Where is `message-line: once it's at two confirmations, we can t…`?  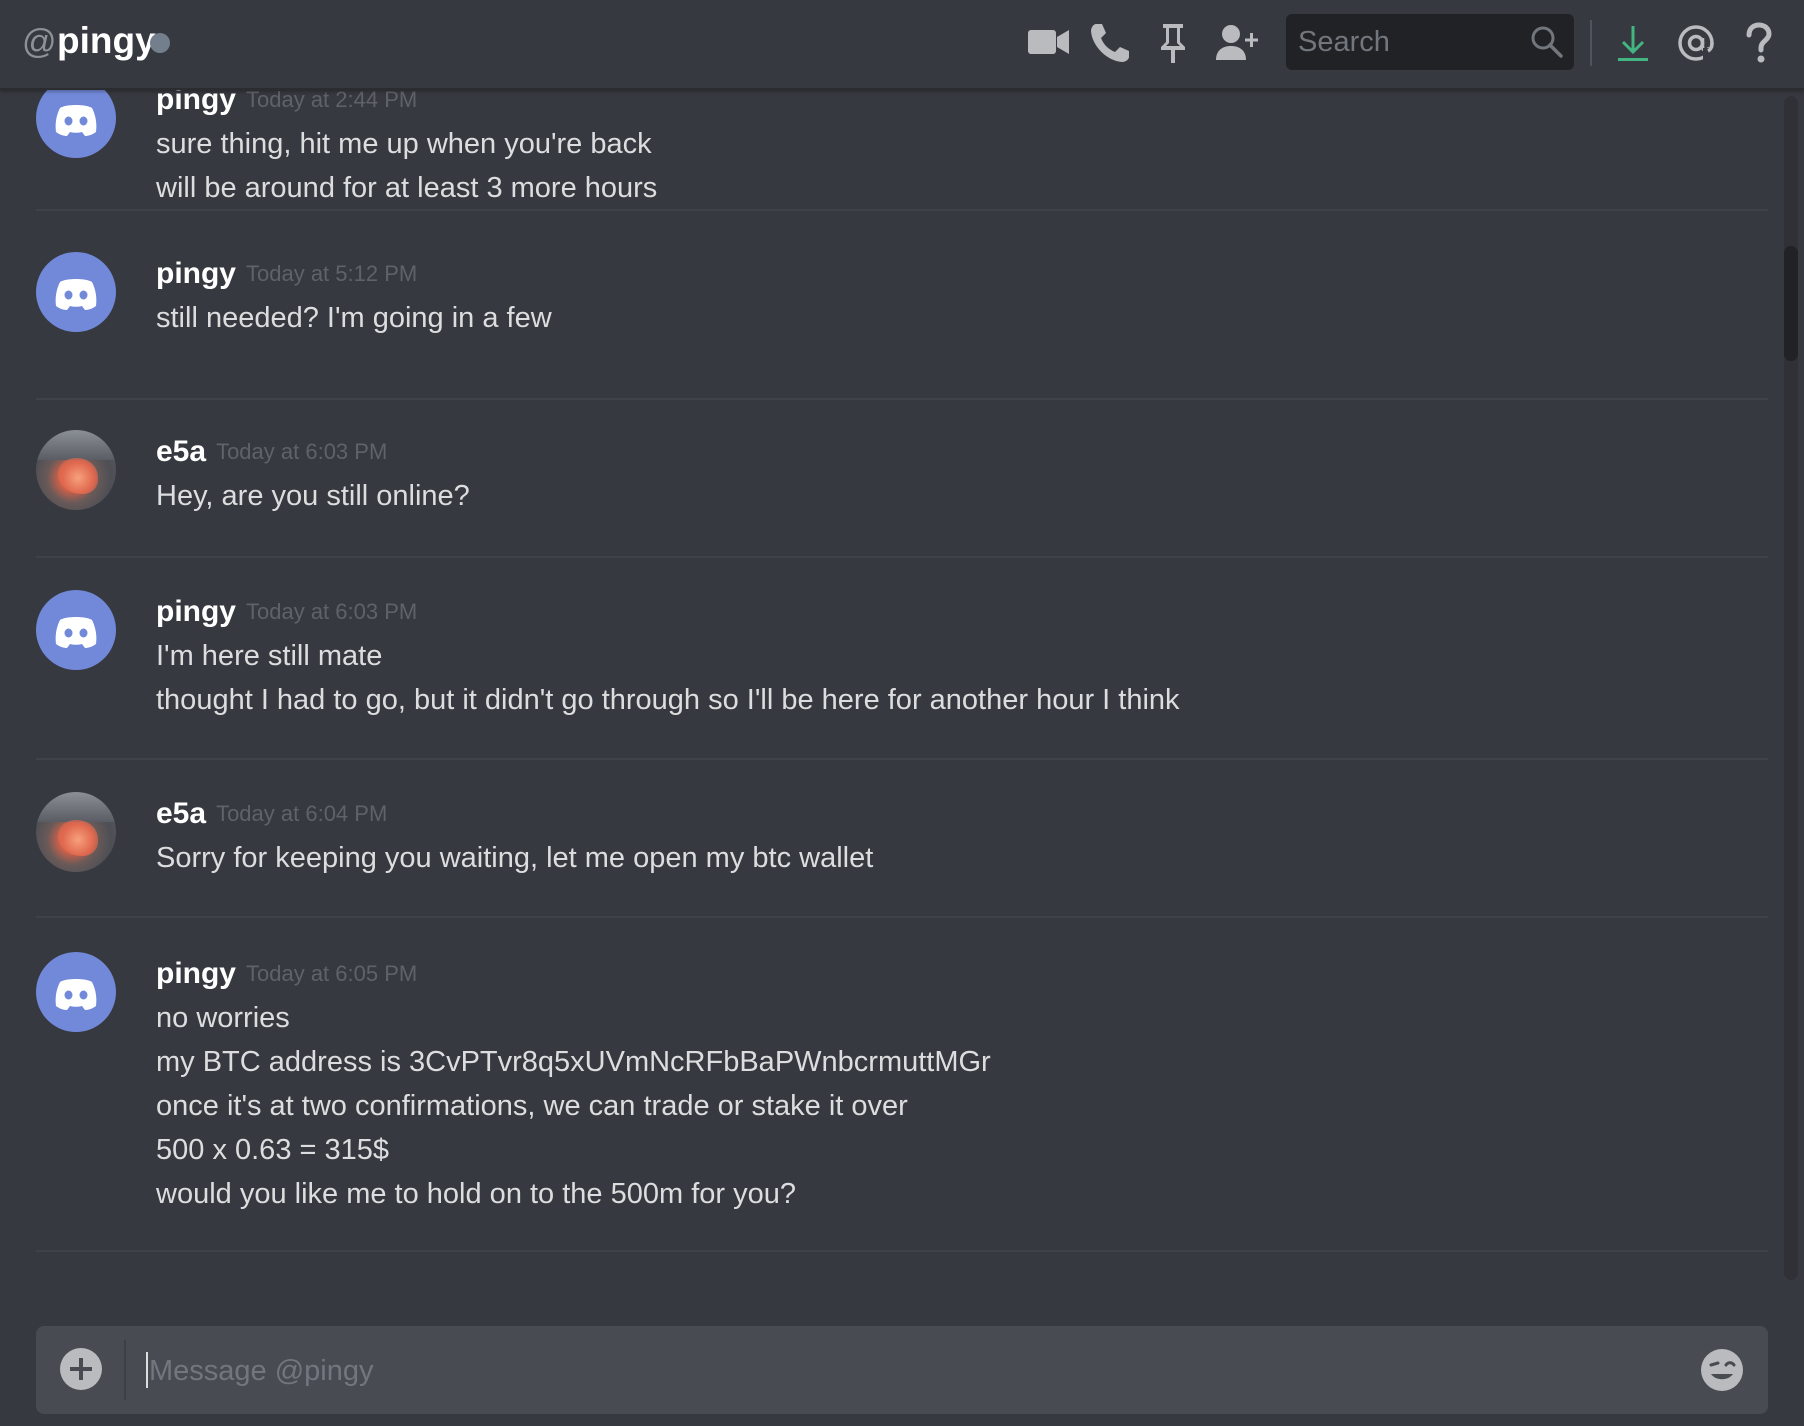 message-line: once it's at two confirmations, we can t… is located at coordinates (532, 1106).